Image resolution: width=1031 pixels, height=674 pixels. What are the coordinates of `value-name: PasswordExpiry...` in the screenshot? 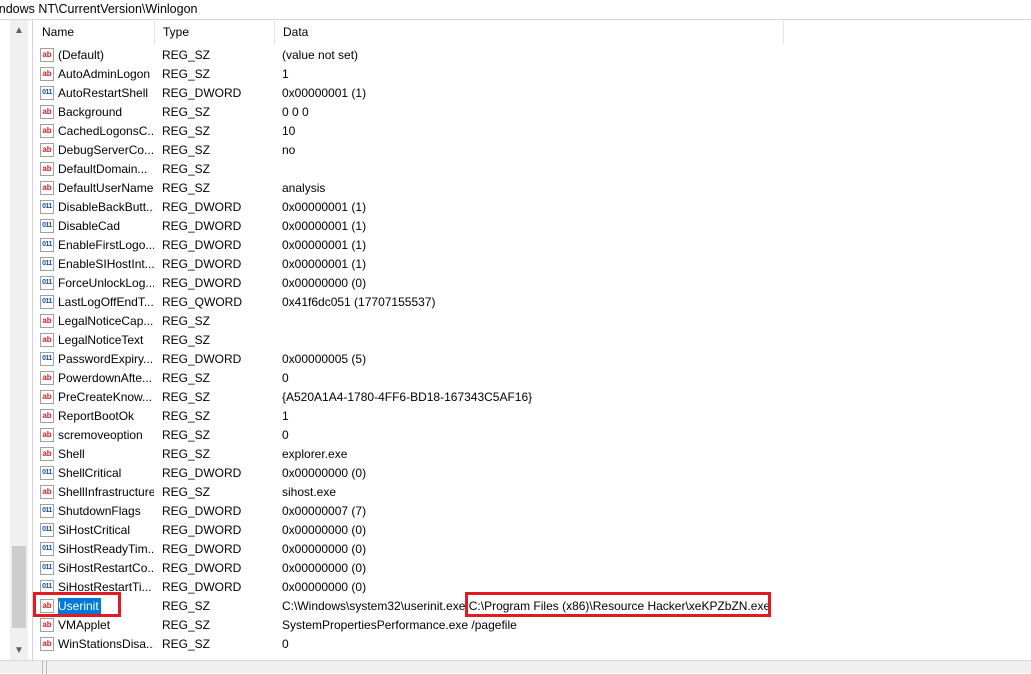 It's located at (106, 359).